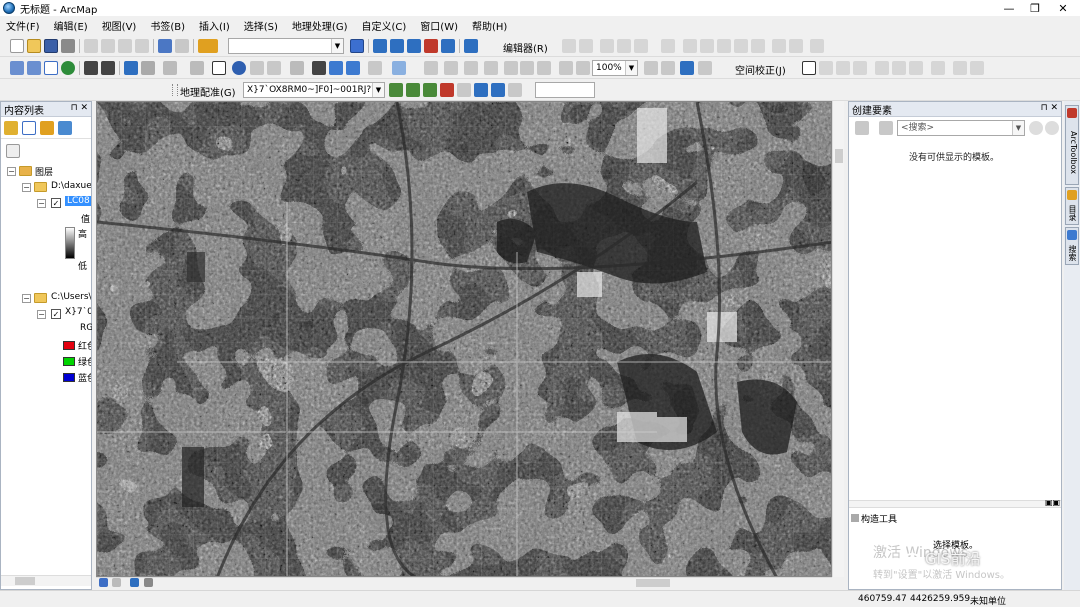  I want to click on scale-georef-icon, so click(430, 90).